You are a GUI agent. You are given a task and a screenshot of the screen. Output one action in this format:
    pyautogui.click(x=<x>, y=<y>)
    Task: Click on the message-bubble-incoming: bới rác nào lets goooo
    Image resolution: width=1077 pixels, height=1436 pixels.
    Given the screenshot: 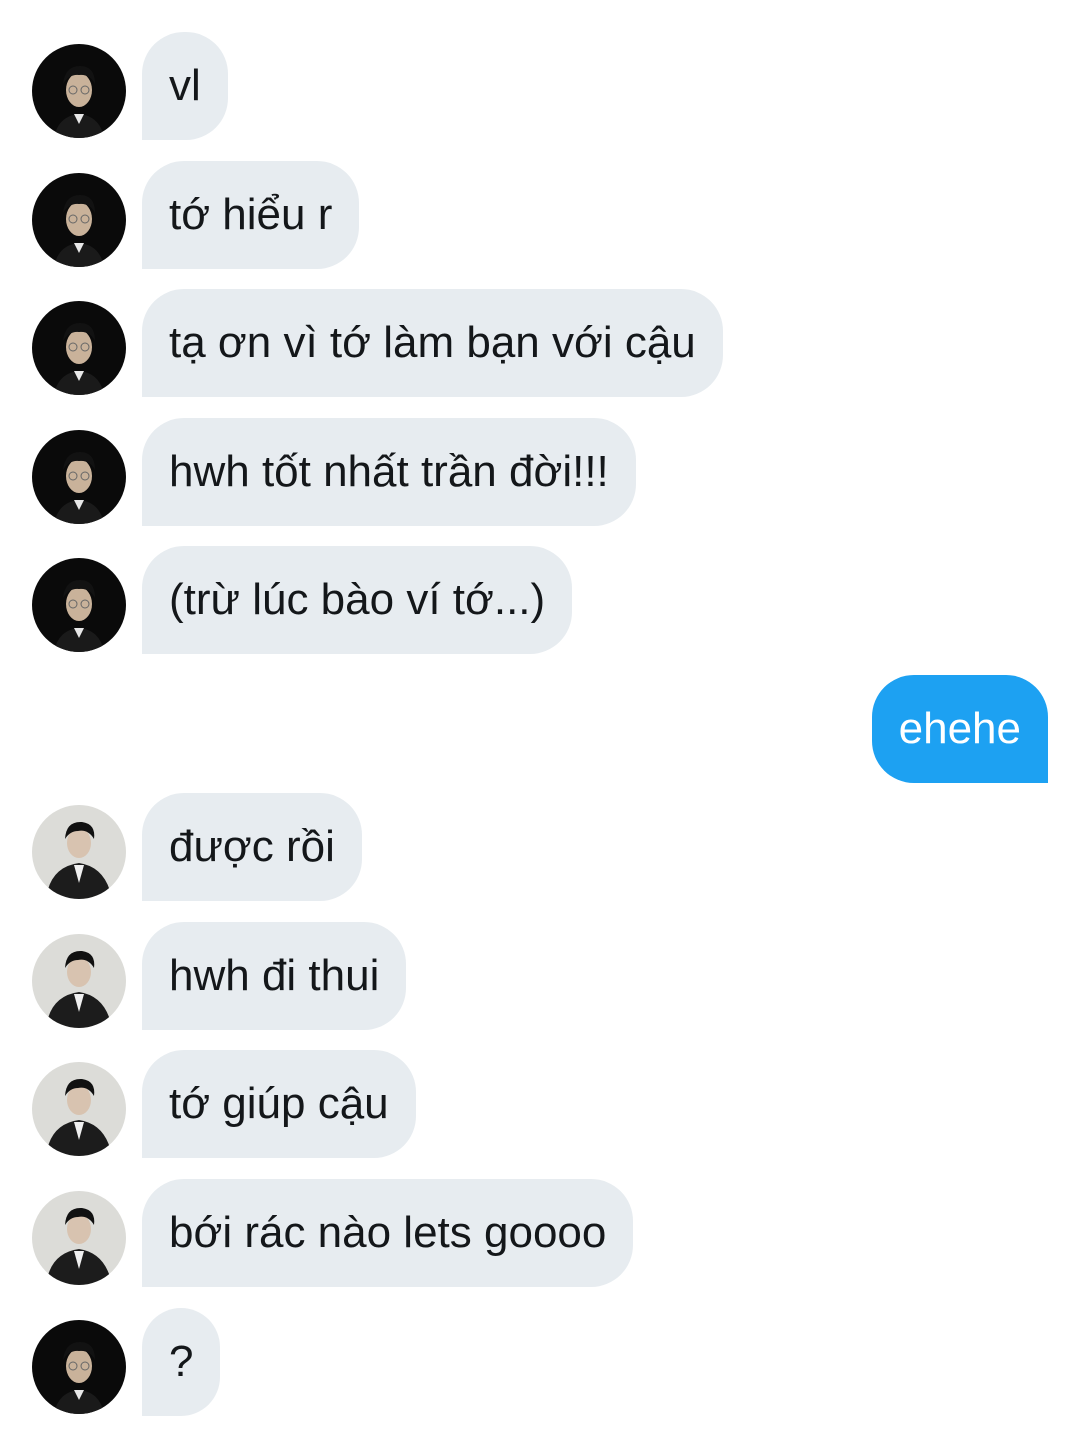 What is the action you would take?
    pyautogui.click(x=388, y=1233)
    